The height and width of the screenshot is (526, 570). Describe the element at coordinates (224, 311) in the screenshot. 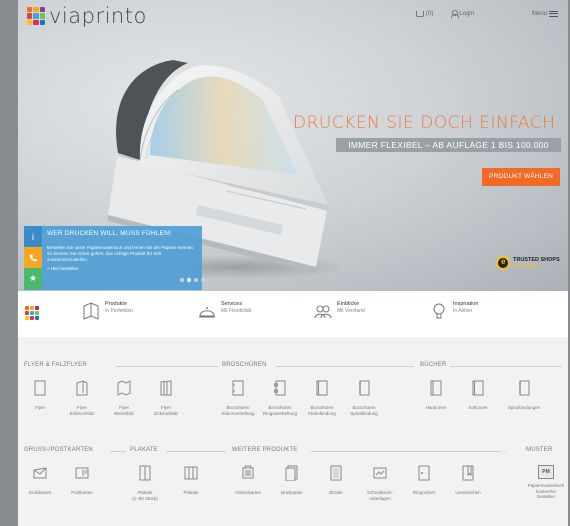

I see `feature-services: Services Mit Flexibilität` at that location.